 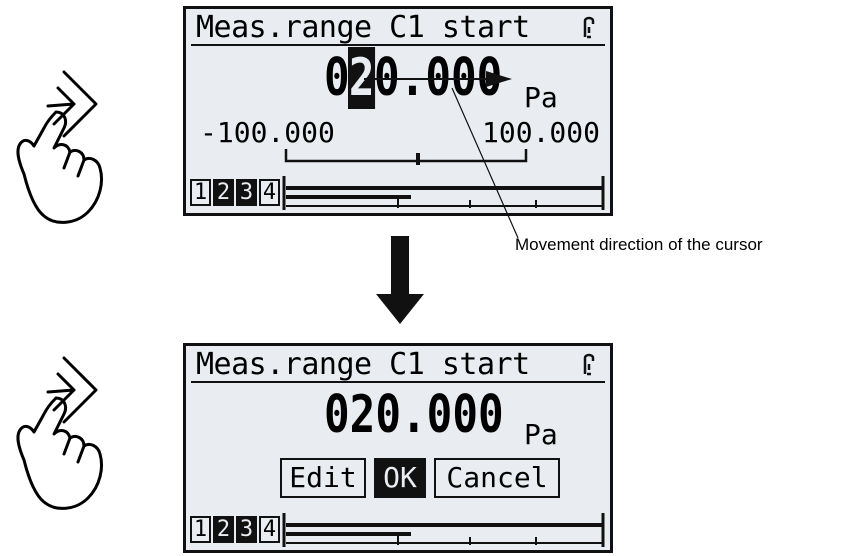 I want to click on ok-button: OK, so click(x=400, y=478).